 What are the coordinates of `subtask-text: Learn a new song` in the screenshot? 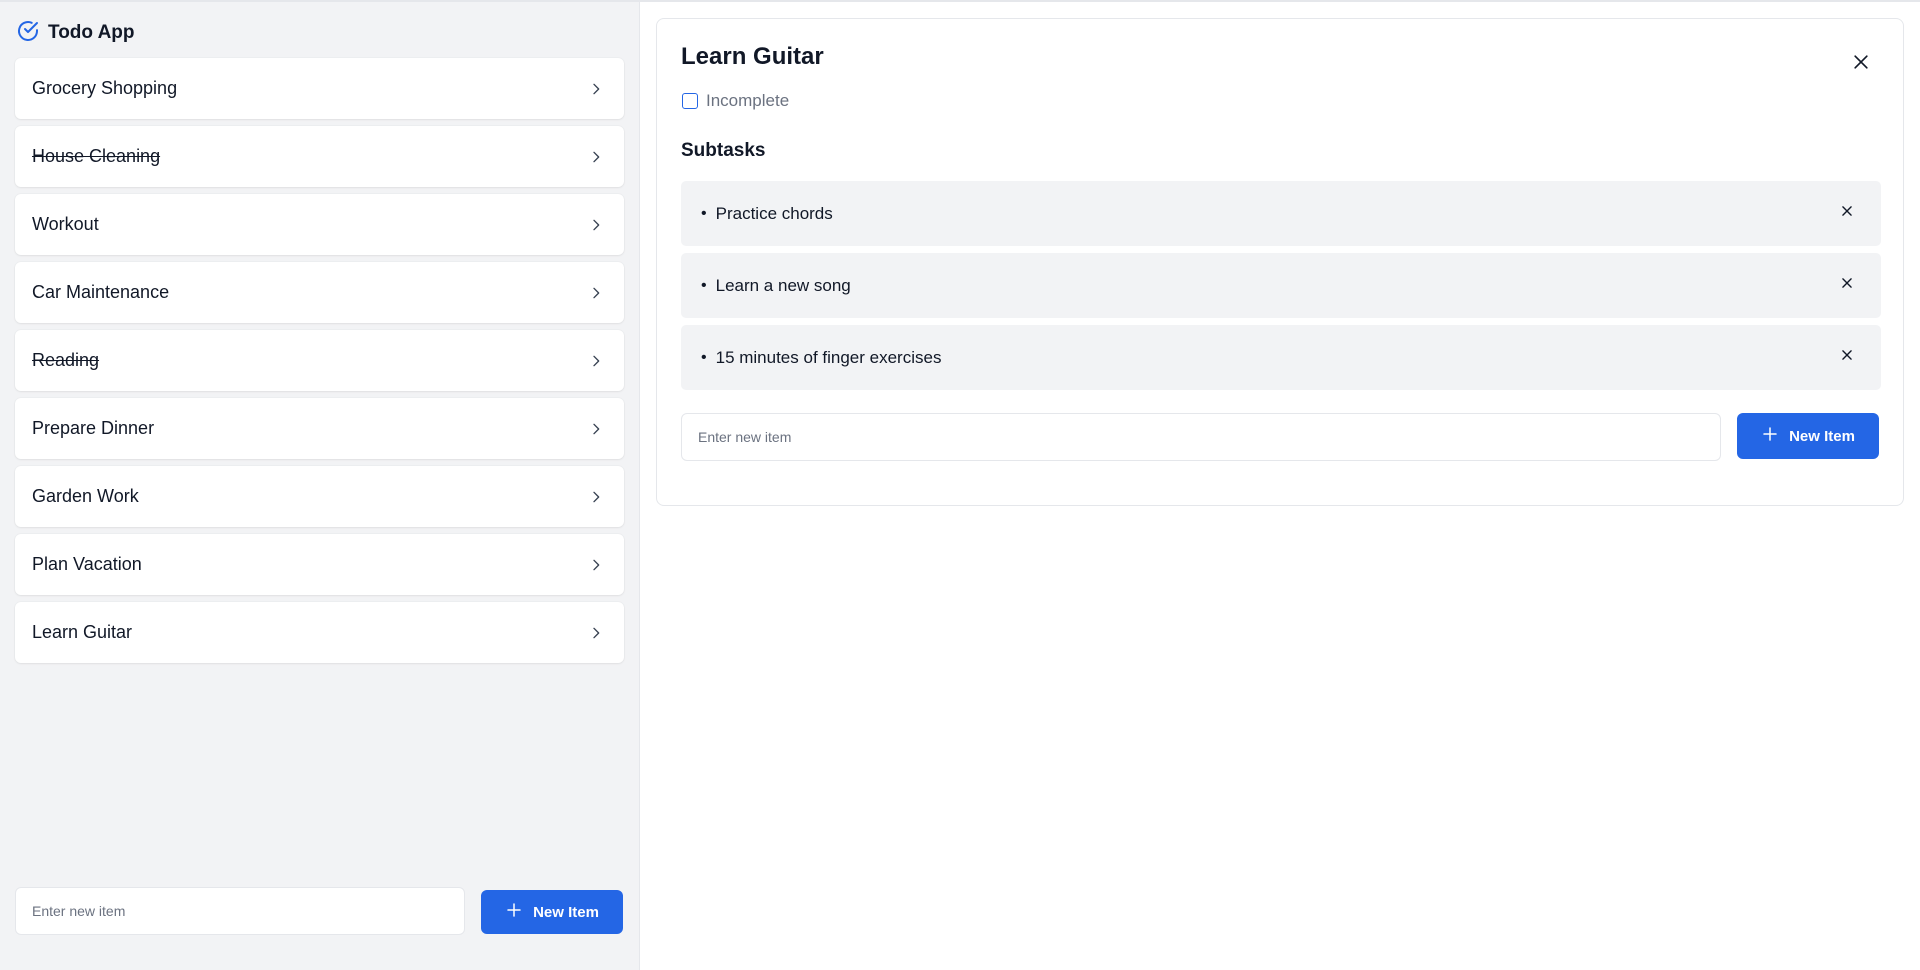 It's located at (783, 285).